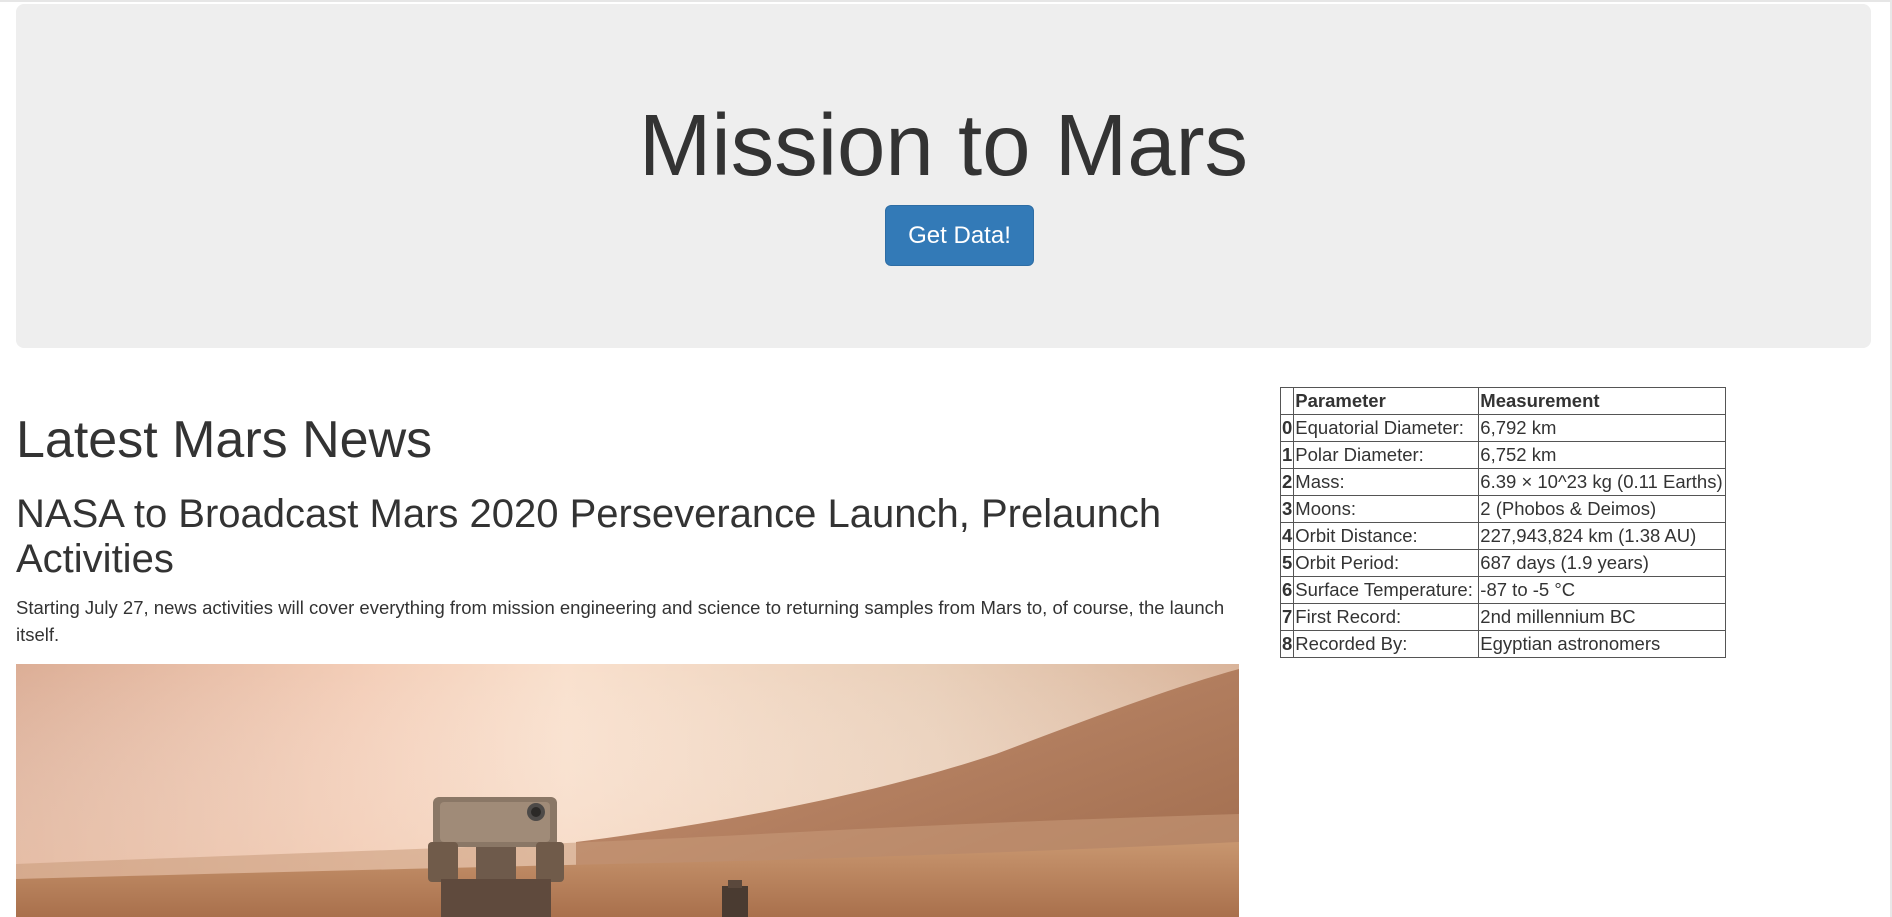 This screenshot has height=917, width=1892. Describe the element at coordinates (1602, 617) in the screenshot. I see `measurement-cell: 2nd millennium BC` at that location.